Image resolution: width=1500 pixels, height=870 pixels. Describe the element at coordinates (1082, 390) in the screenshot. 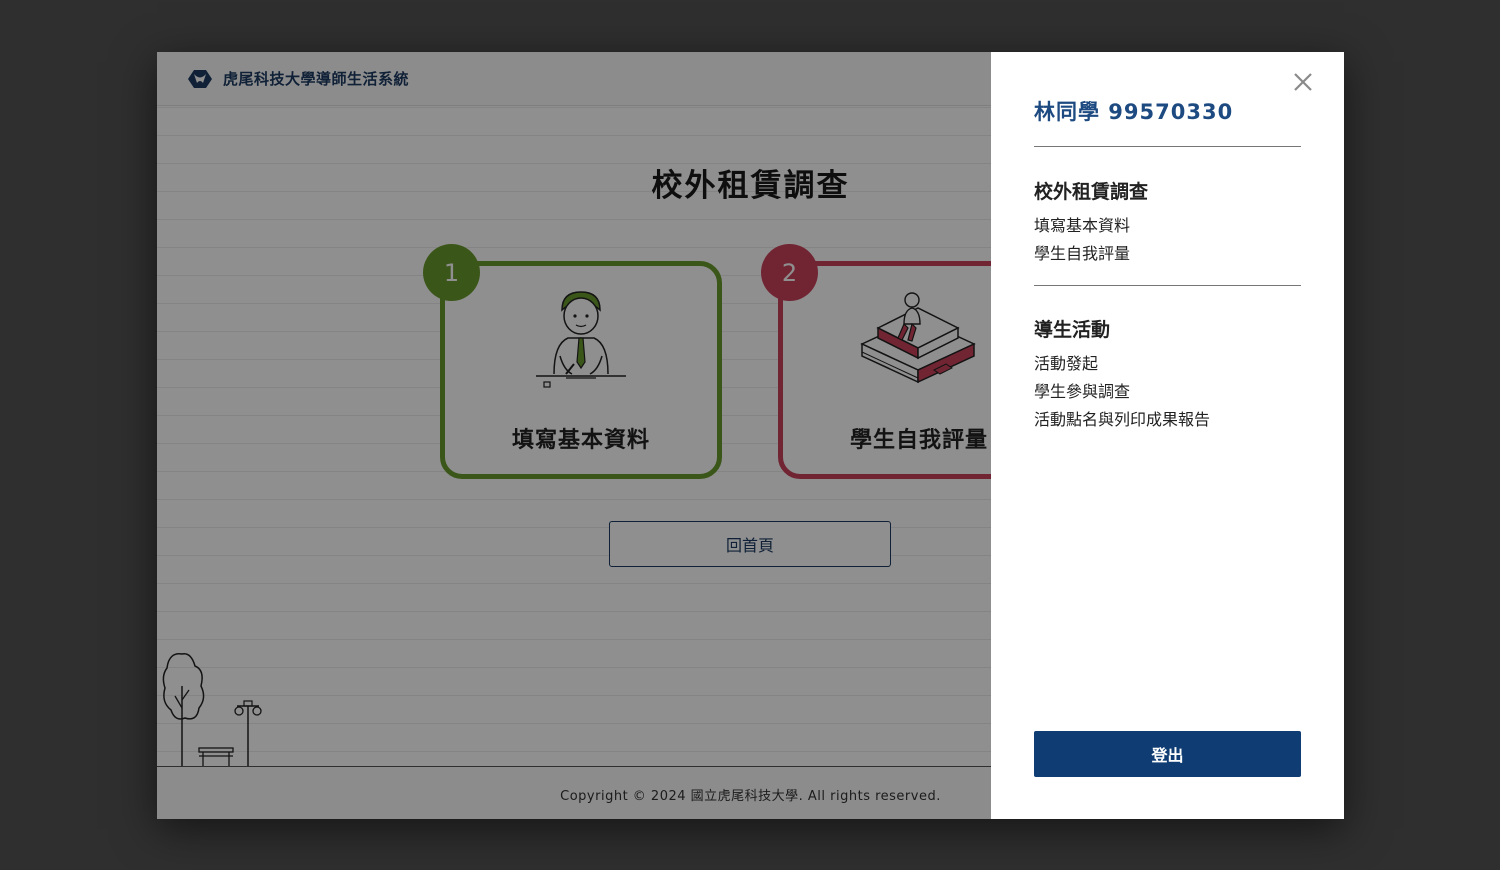

I see `menu-item-participation-survey: 學生參與調查` at that location.